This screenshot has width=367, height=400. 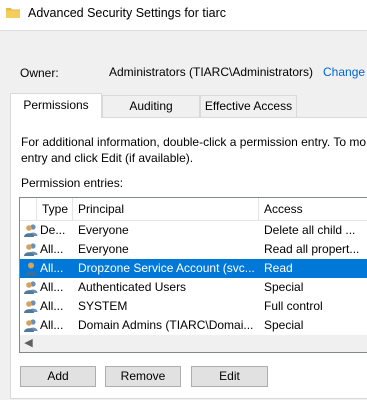 What do you see at coordinates (248, 106) in the screenshot?
I see `tab-effective-access: Effective Access` at bounding box center [248, 106].